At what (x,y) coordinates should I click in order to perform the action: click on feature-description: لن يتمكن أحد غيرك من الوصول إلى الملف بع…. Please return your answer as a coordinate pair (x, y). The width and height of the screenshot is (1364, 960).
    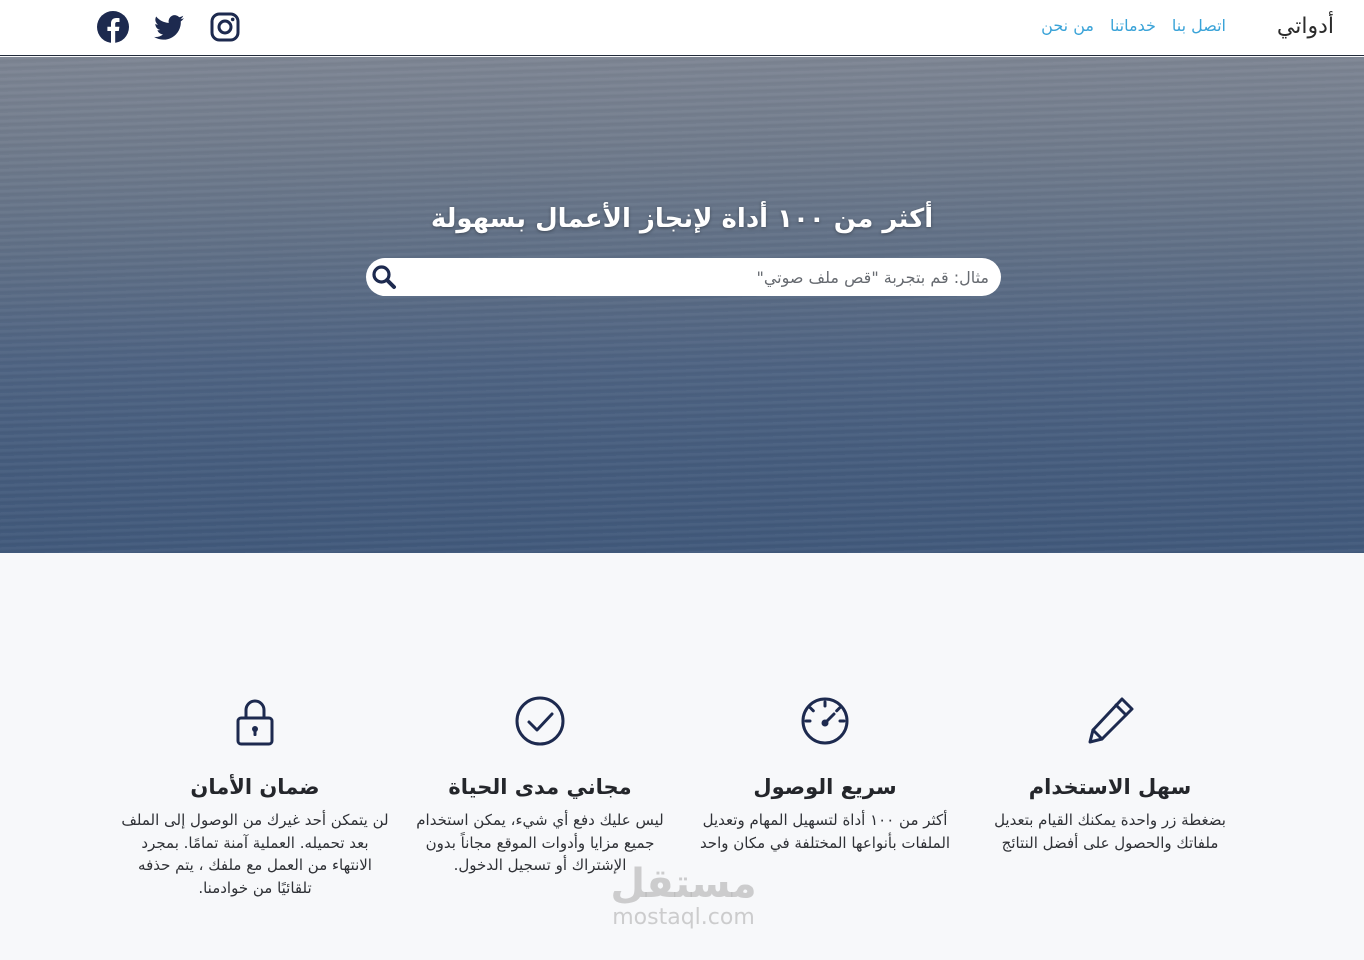
    Looking at the image, I should click on (255, 854).